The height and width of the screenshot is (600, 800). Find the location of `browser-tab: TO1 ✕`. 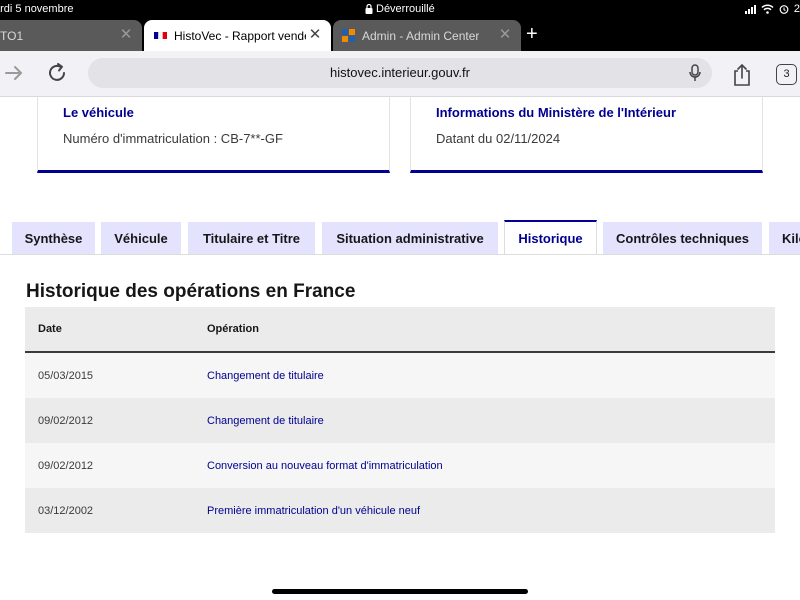

browser-tab: TO1 ✕ is located at coordinates (71, 35).